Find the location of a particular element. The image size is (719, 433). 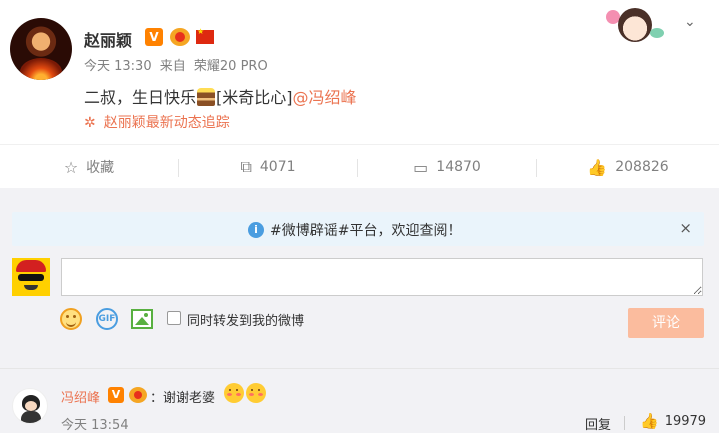

commenter-avatar is located at coordinates (30, 406).